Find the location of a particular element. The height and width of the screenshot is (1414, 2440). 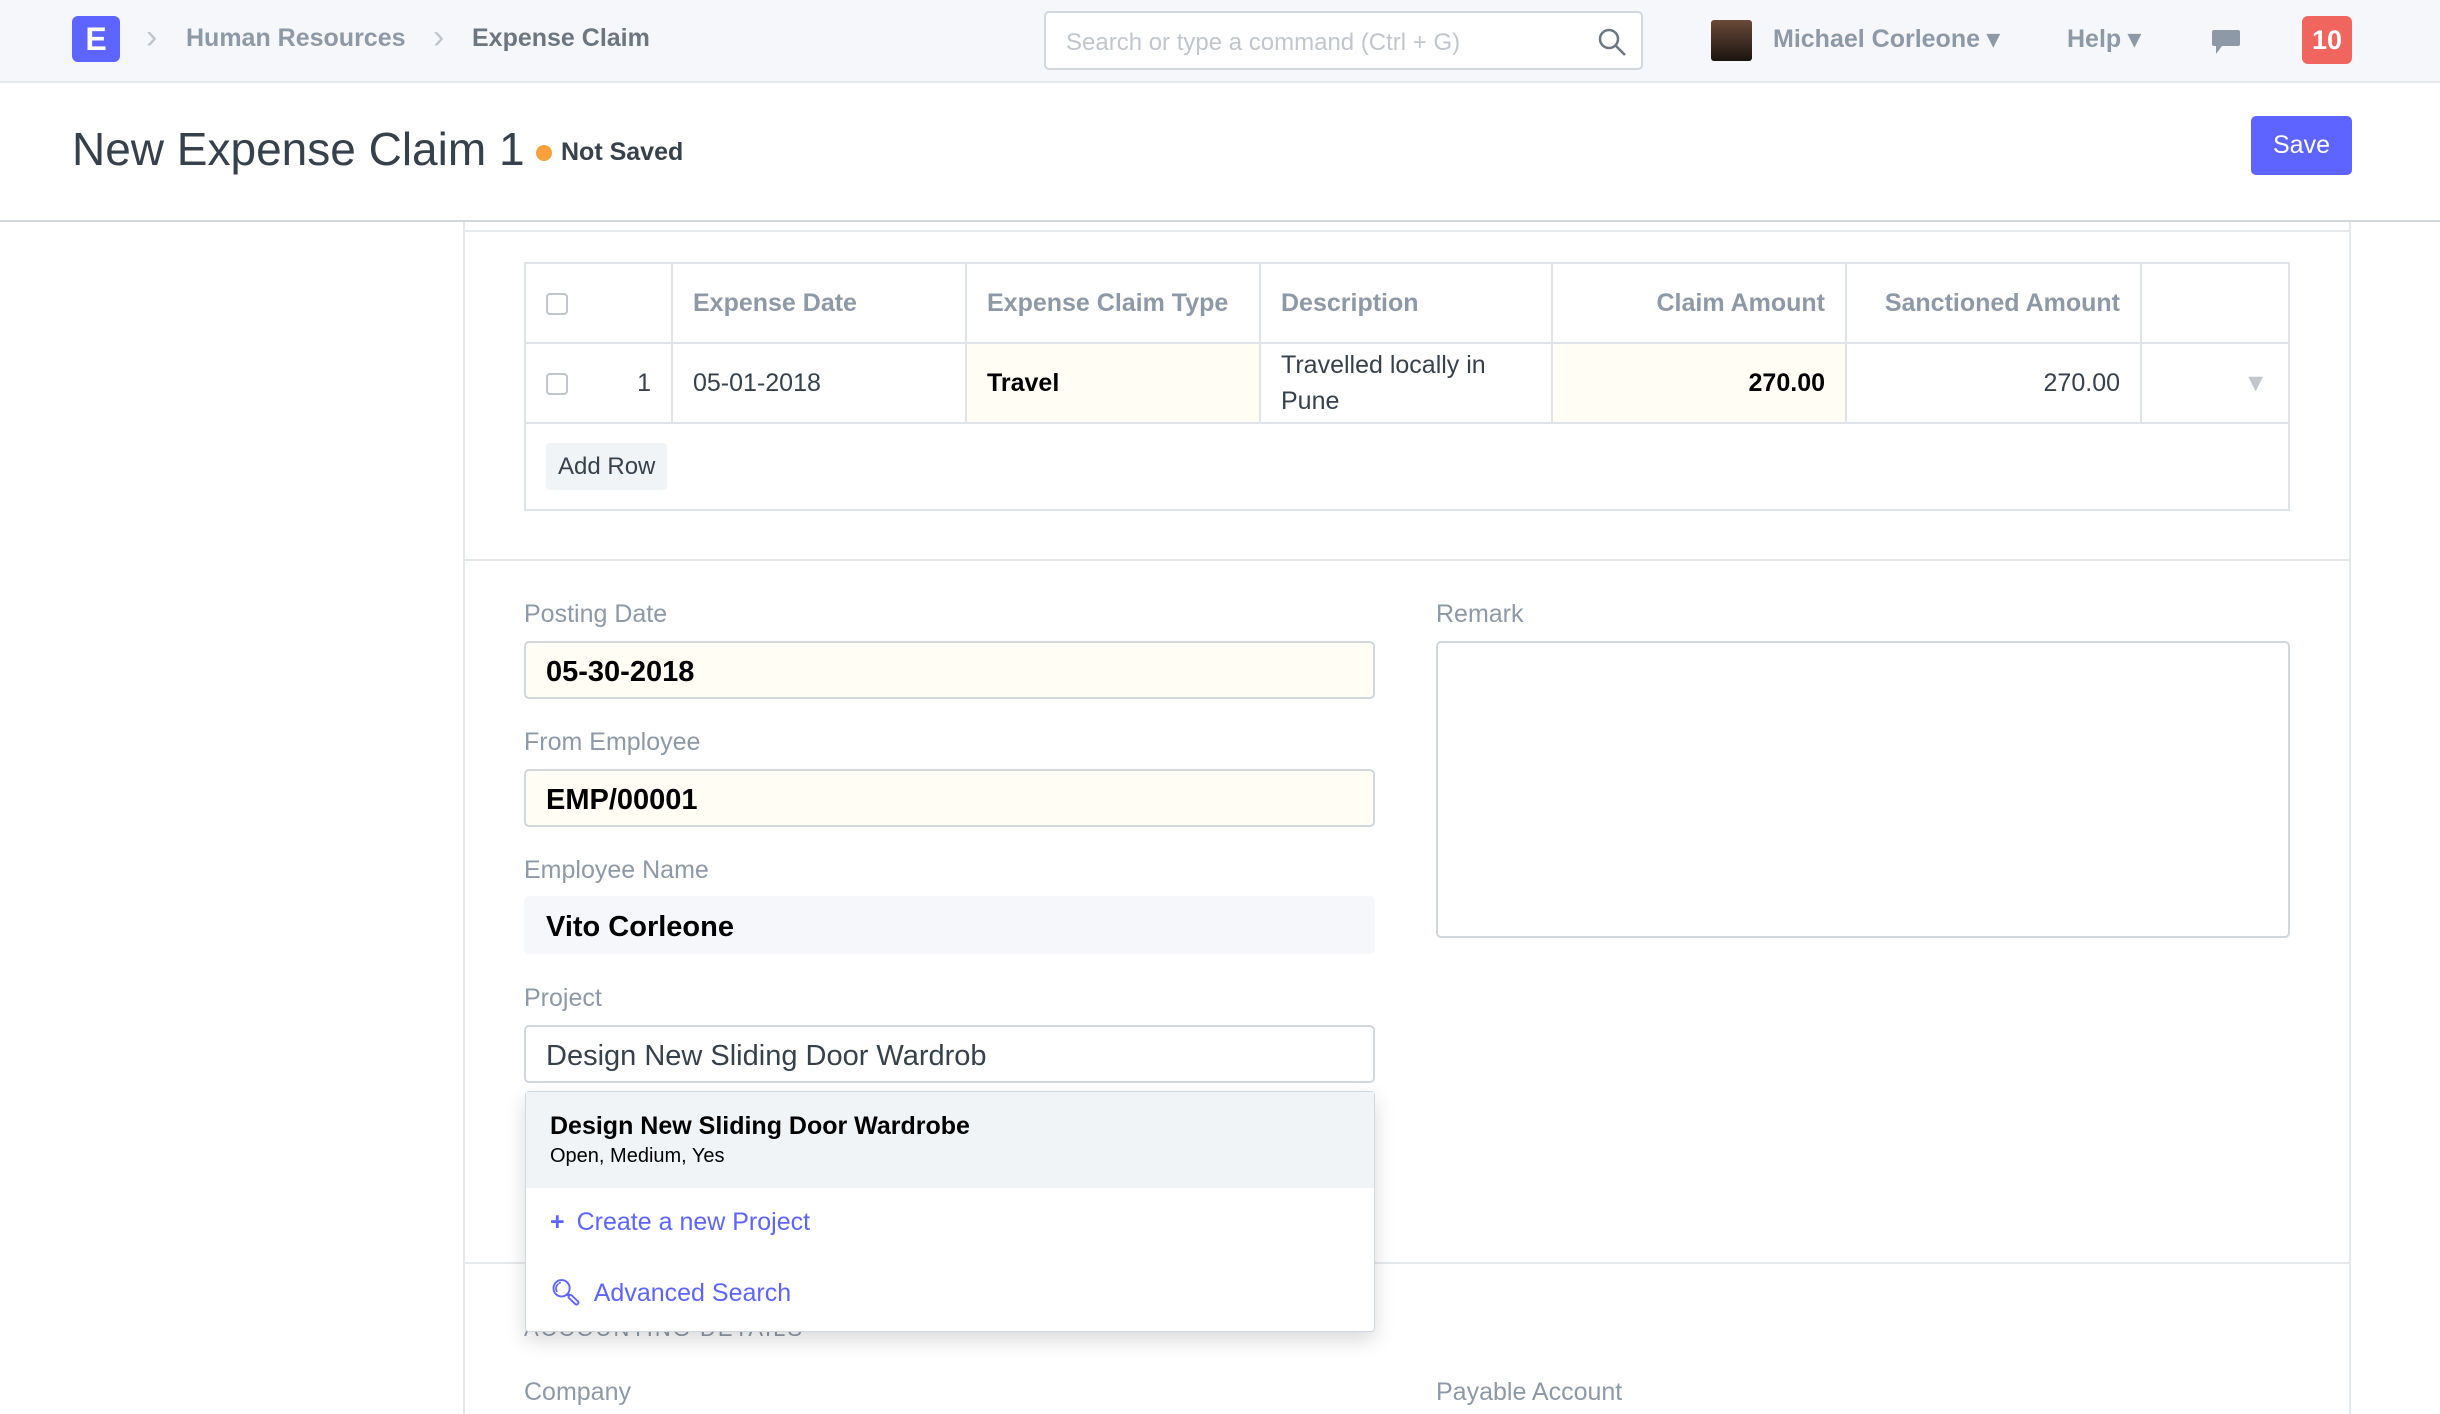

col-description: Description is located at coordinates (1406, 303).